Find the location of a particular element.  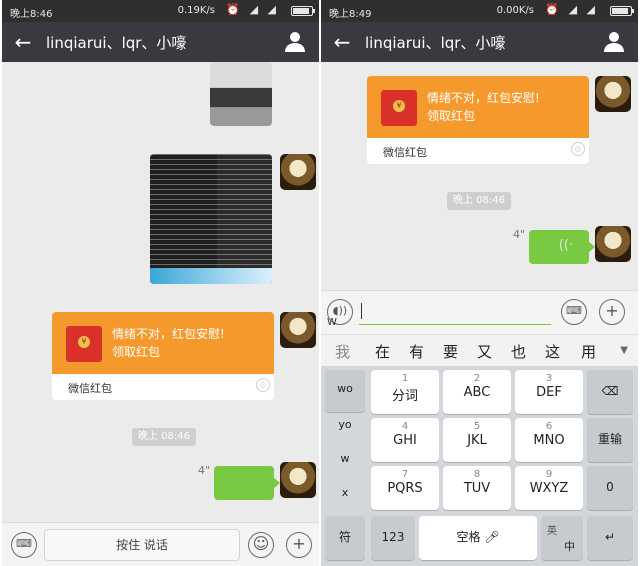

message-input is located at coordinates (455, 312).